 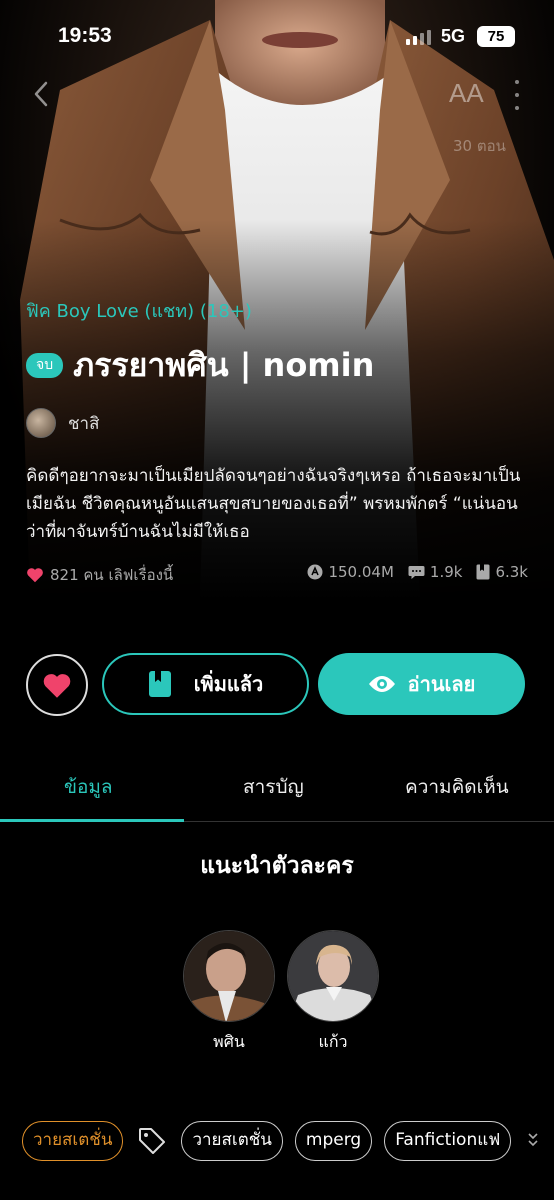 I want to click on status-badge: จบ, so click(x=45, y=365).